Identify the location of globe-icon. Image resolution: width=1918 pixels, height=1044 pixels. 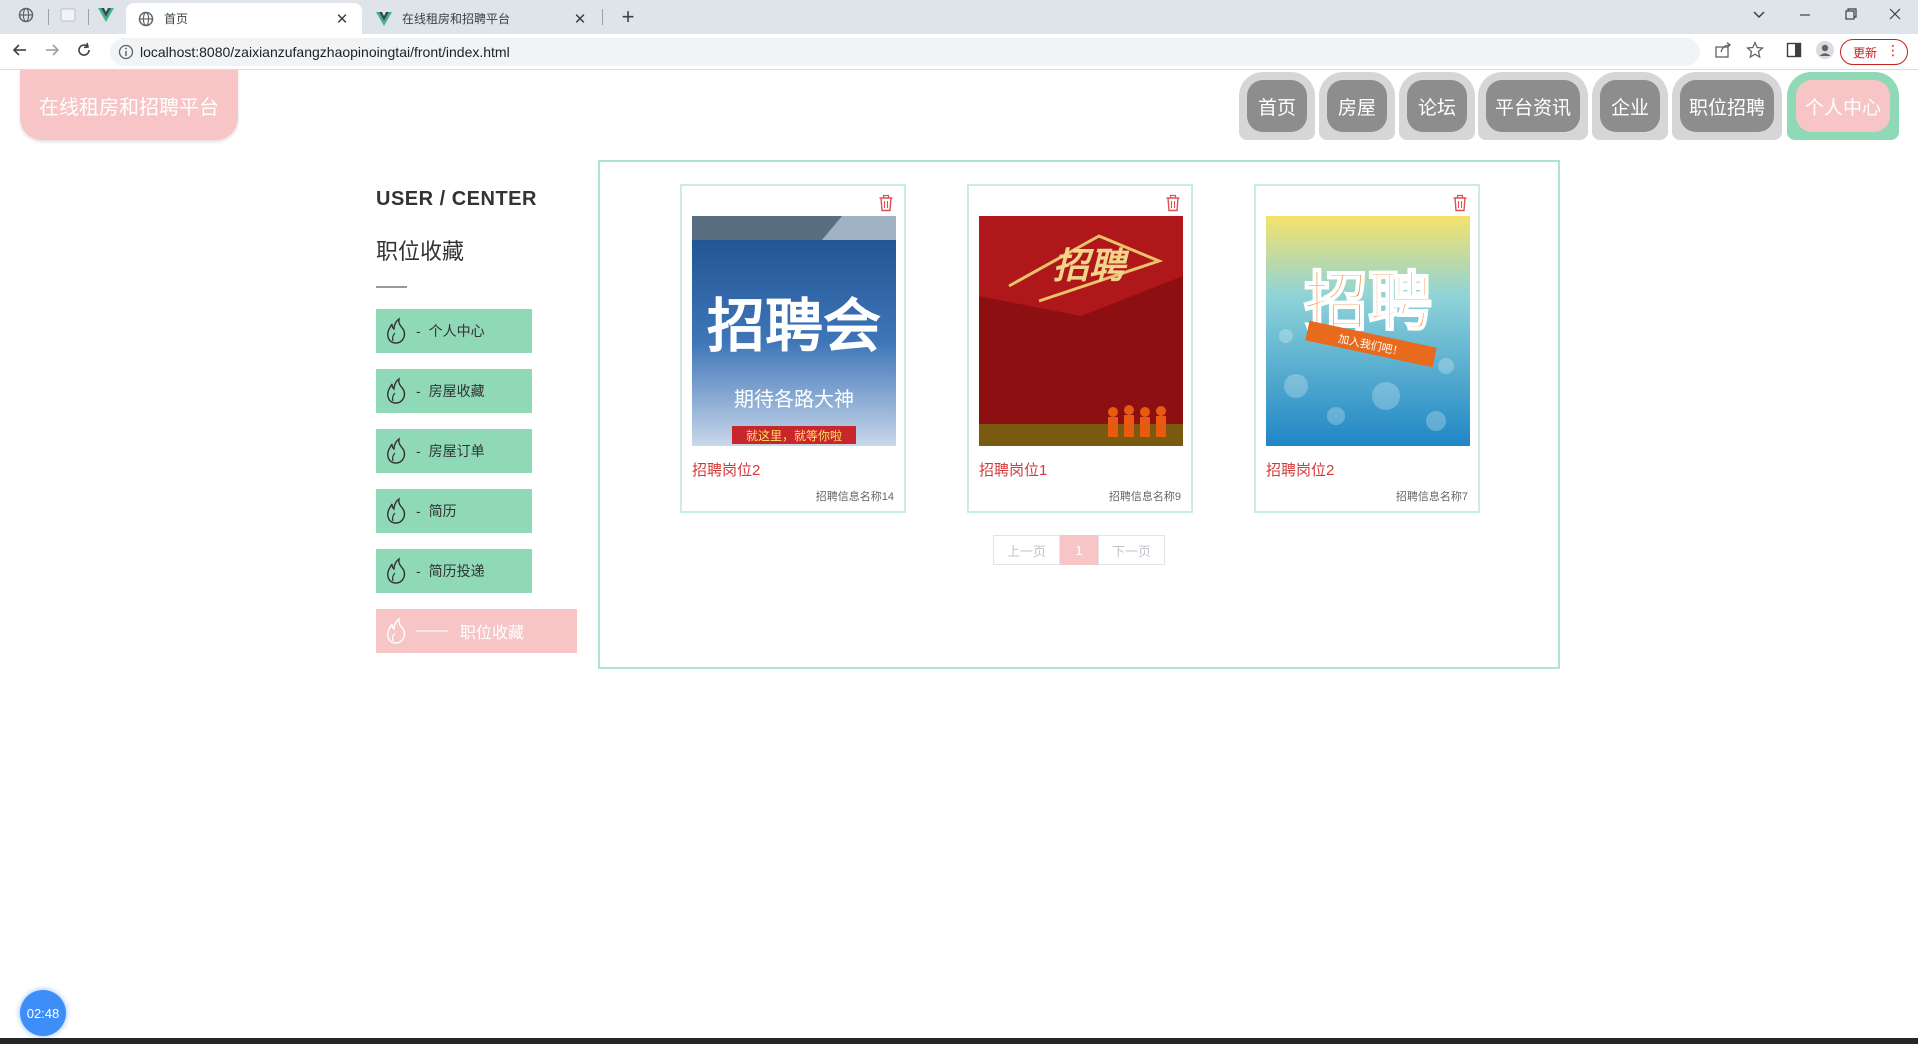
(146, 19).